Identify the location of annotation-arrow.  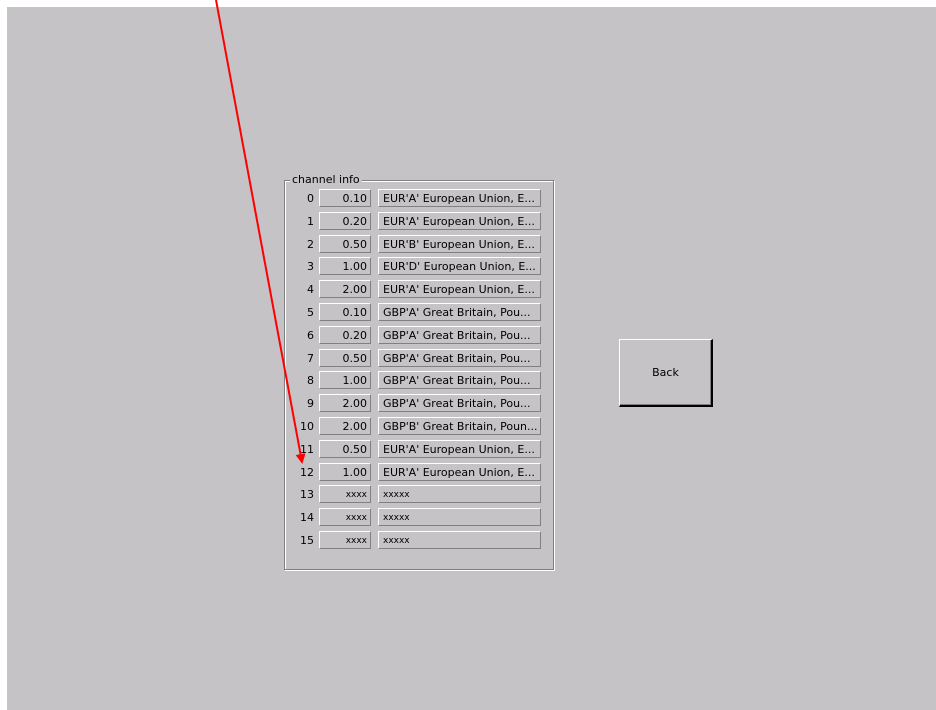
(260, 232).